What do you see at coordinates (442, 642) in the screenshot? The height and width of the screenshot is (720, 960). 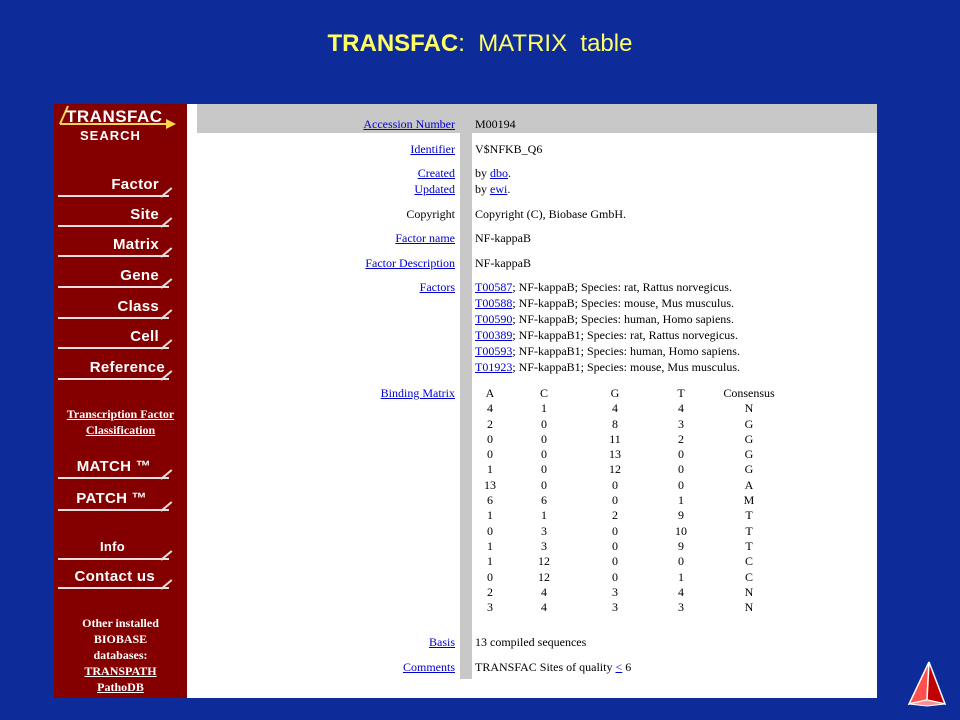 I see `label-basis: Basis` at bounding box center [442, 642].